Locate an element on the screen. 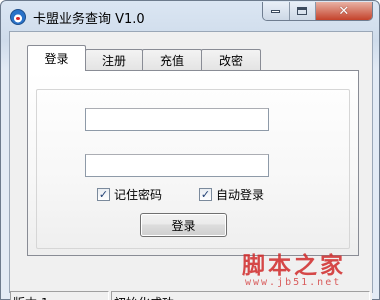 The width and height of the screenshot is (380, 300). window-title: 卡盟业务查询 V1.0 is located at coordinates (89, 19).